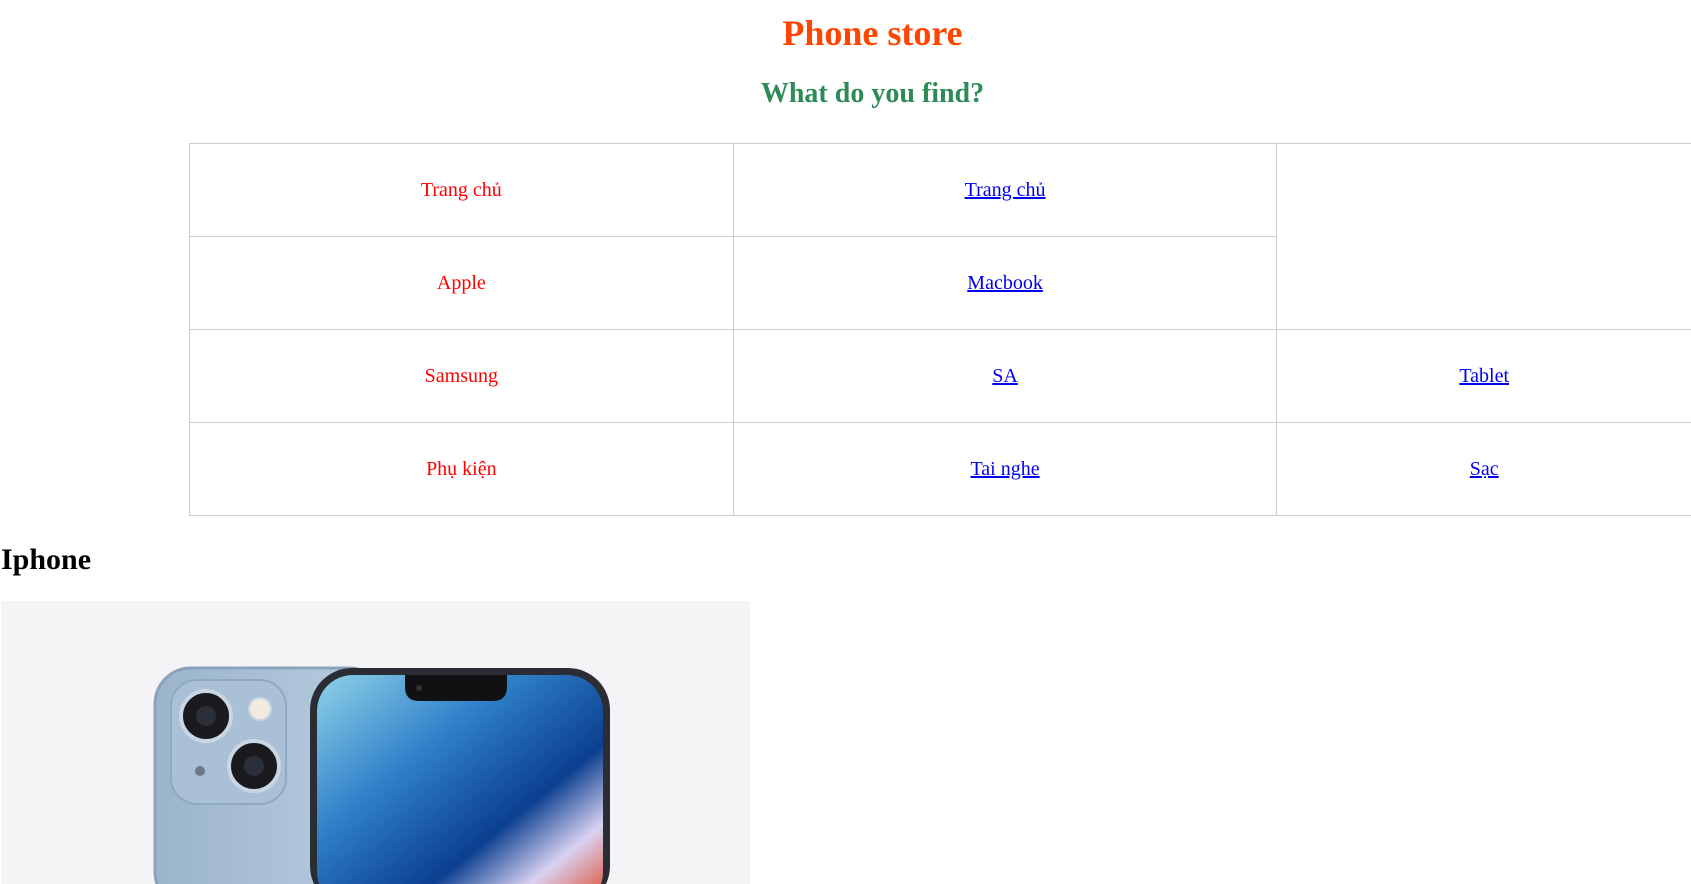  I want to click on iphone-product-image, so click(375, 742).